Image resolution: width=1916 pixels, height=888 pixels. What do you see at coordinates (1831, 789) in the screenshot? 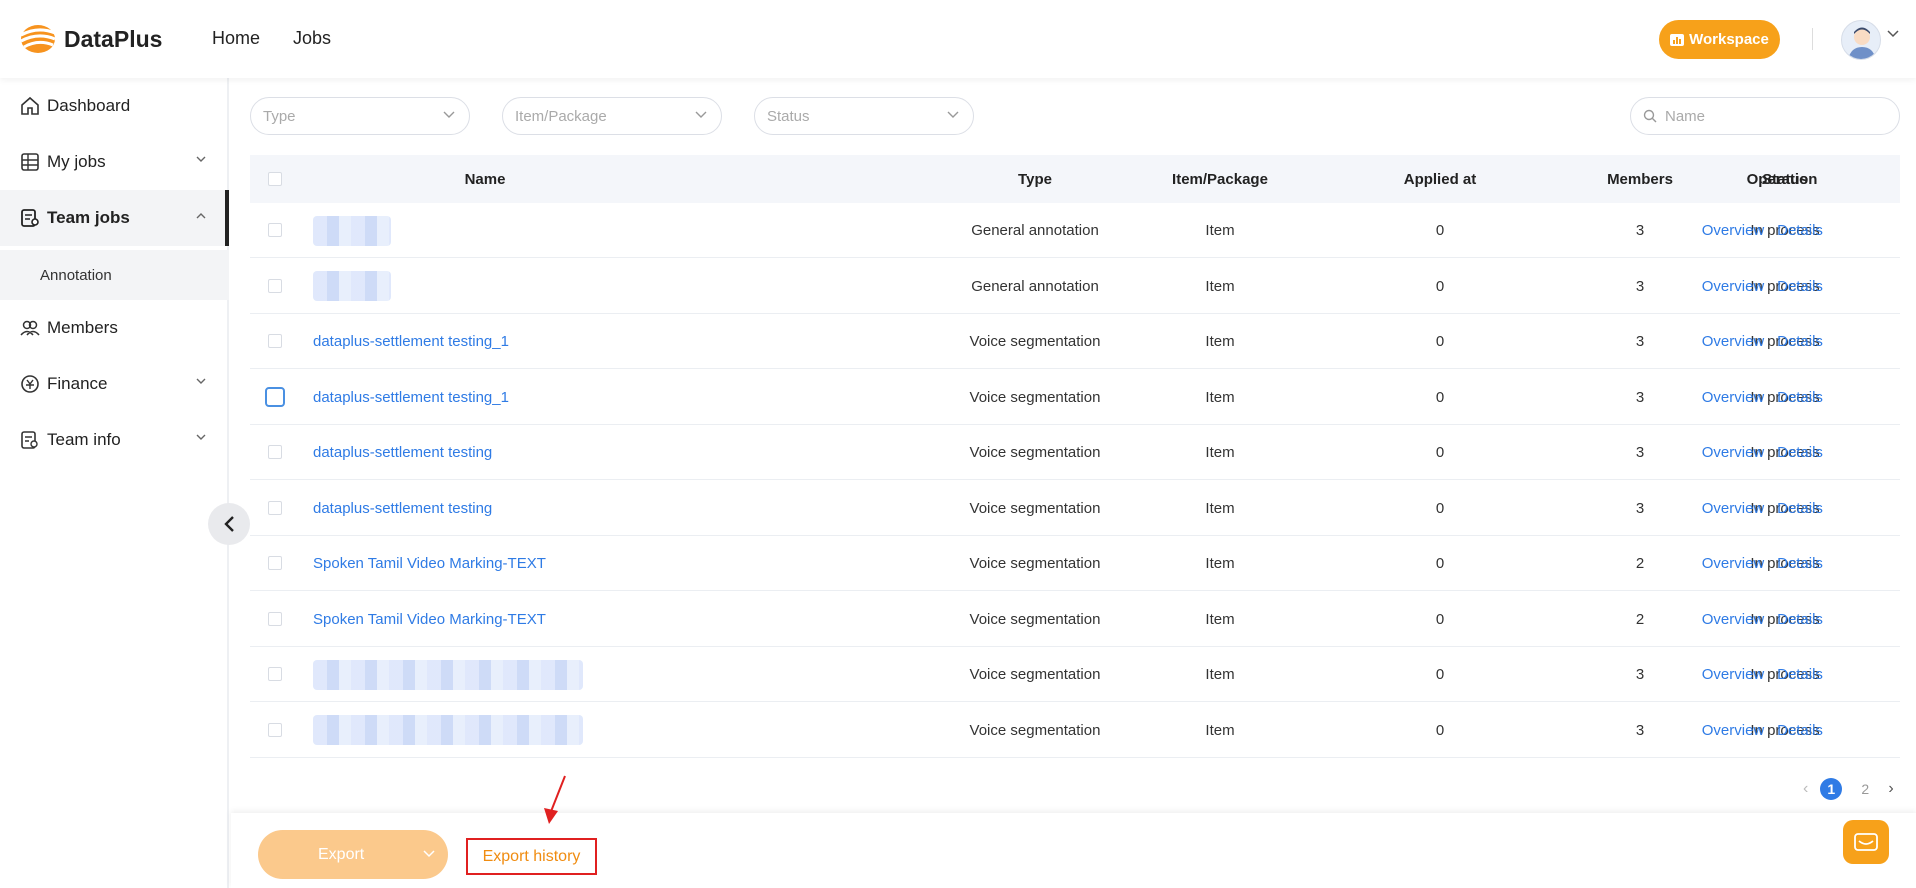
I see `page-number: 1` at bounding box center [1831, 789].